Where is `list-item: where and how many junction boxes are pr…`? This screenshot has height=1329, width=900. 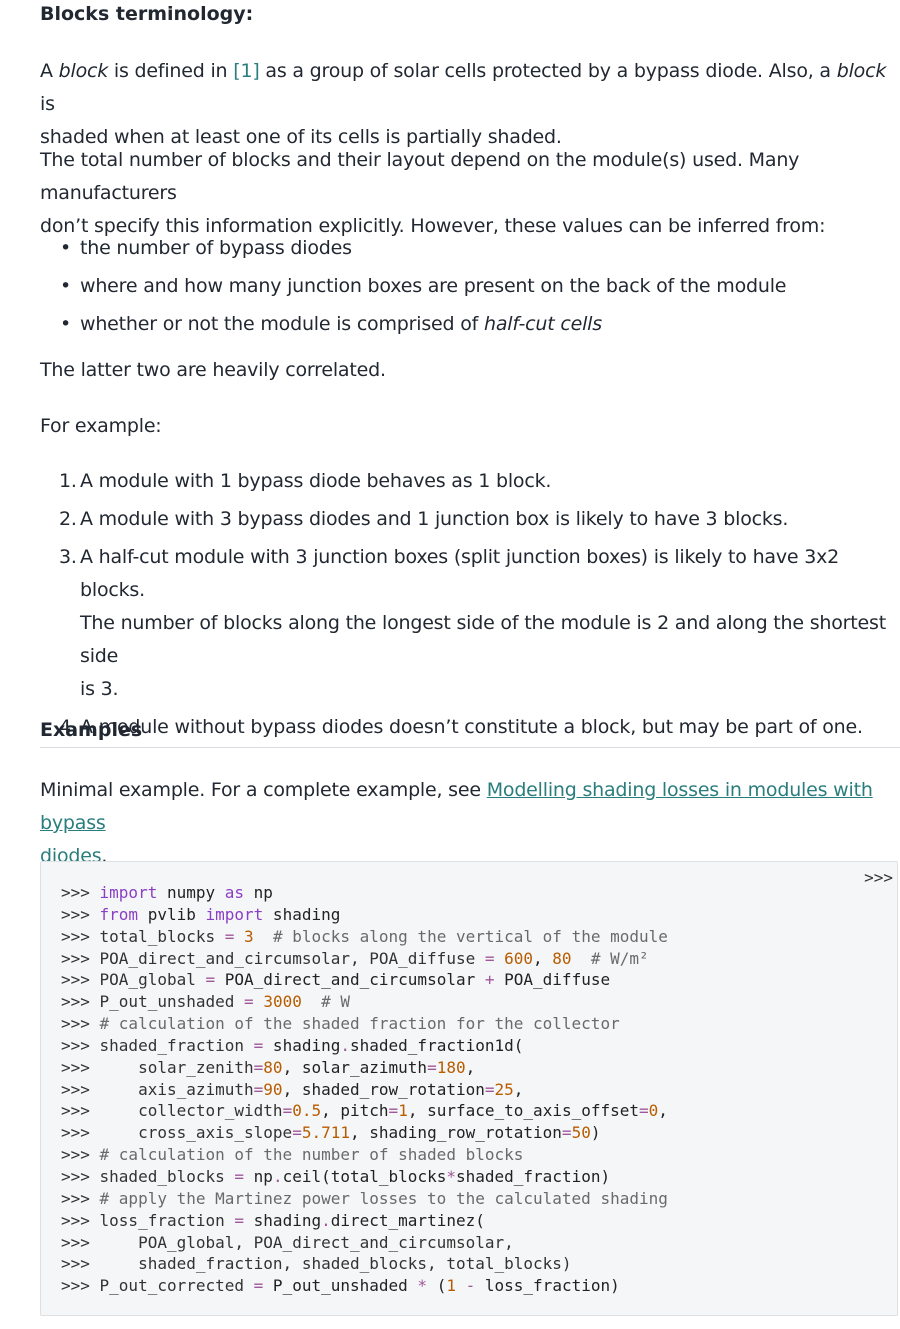
list-item: where and how many junction boxes are pr… is located at coordinates (470, 286).